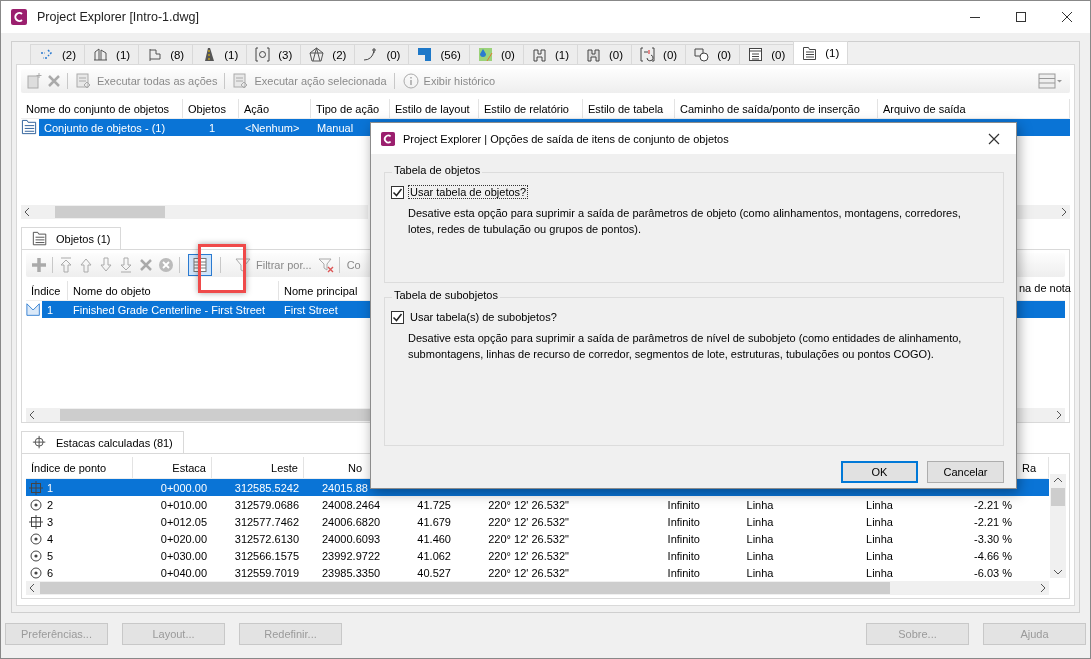 The height and width of the screenshot is (659, 1091). What do you see at coordinates (258, 467) in the screenshot?
I see `column-header: Leste` at bounding box center [258, 467].